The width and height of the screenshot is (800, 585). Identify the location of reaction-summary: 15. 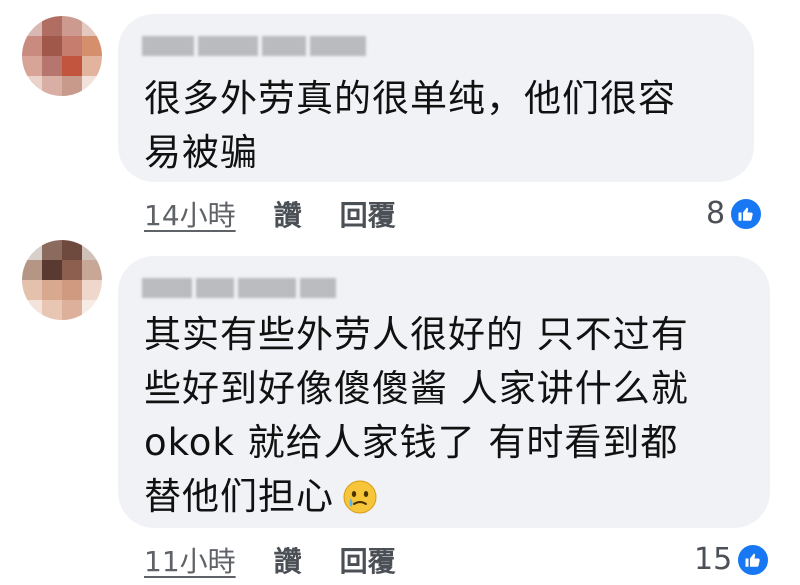
(732, 559).